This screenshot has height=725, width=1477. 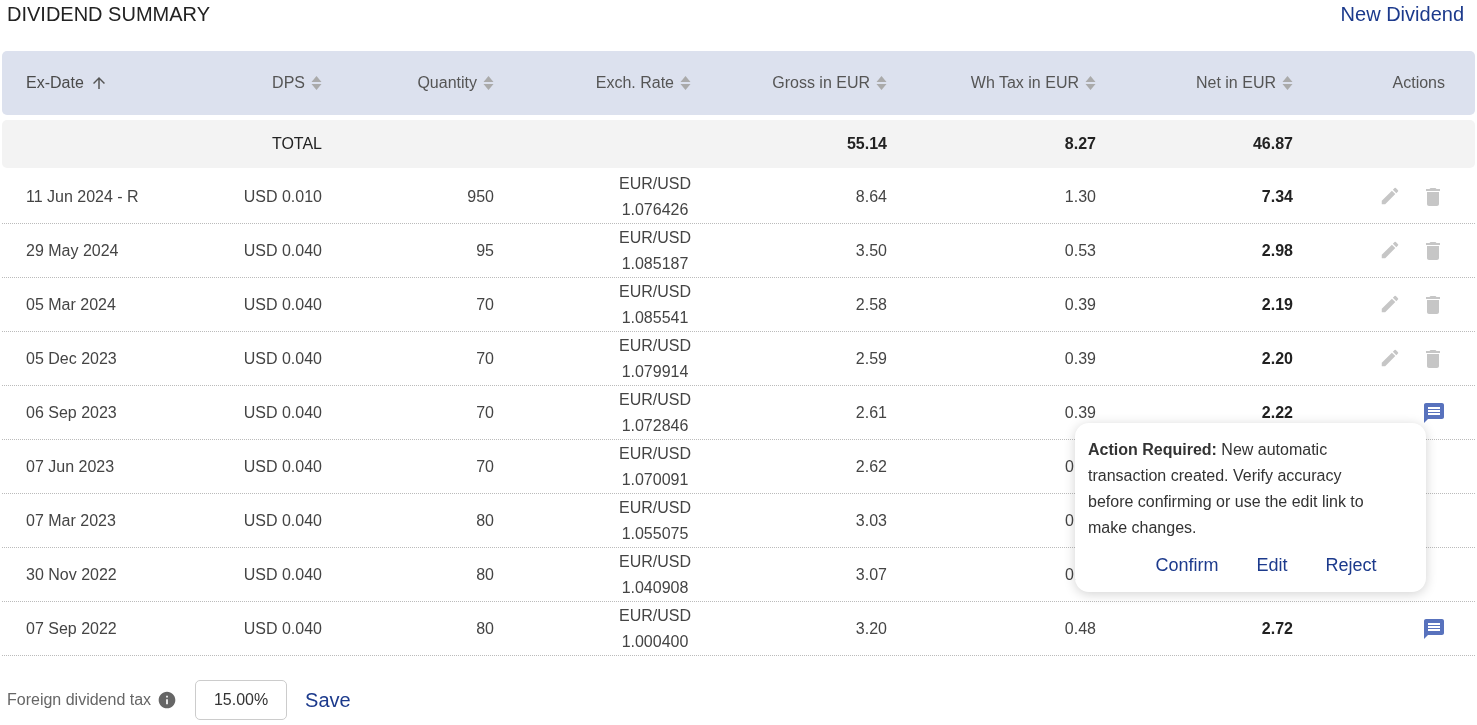 What do you see at coordinates (1079, 196) in the screenshot?
I see `table-cell-text: 1.30` at bounding box center [1079, 196].